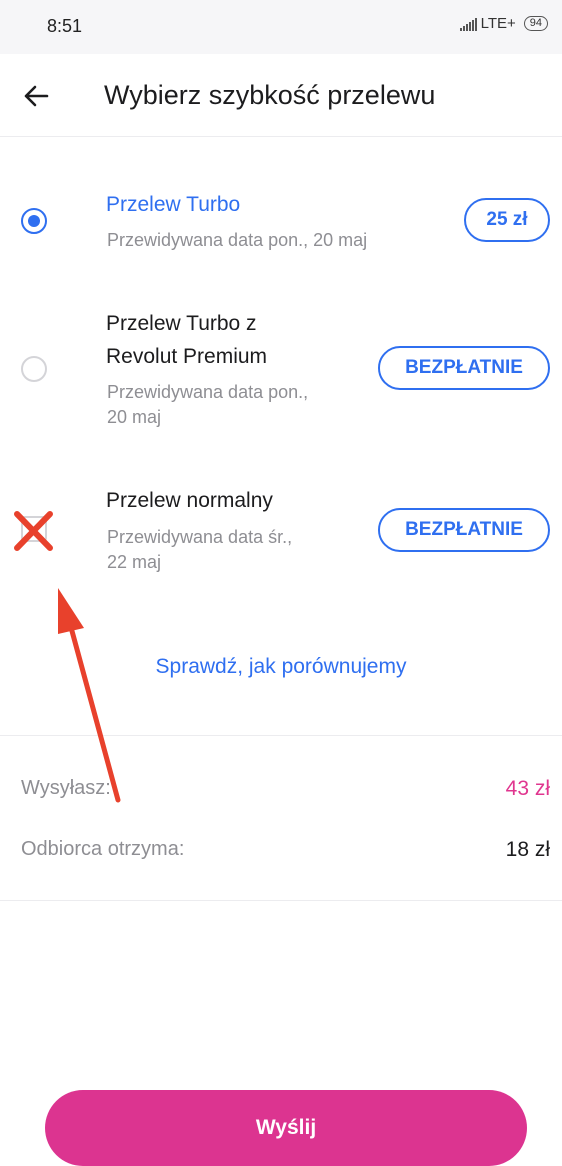 The height and width of the screenshot is (1166, 562). Describe the element at coordinates (281, 27) in the screenshot. I see `status-bar: 8:51 LTE+ 94` at that location.